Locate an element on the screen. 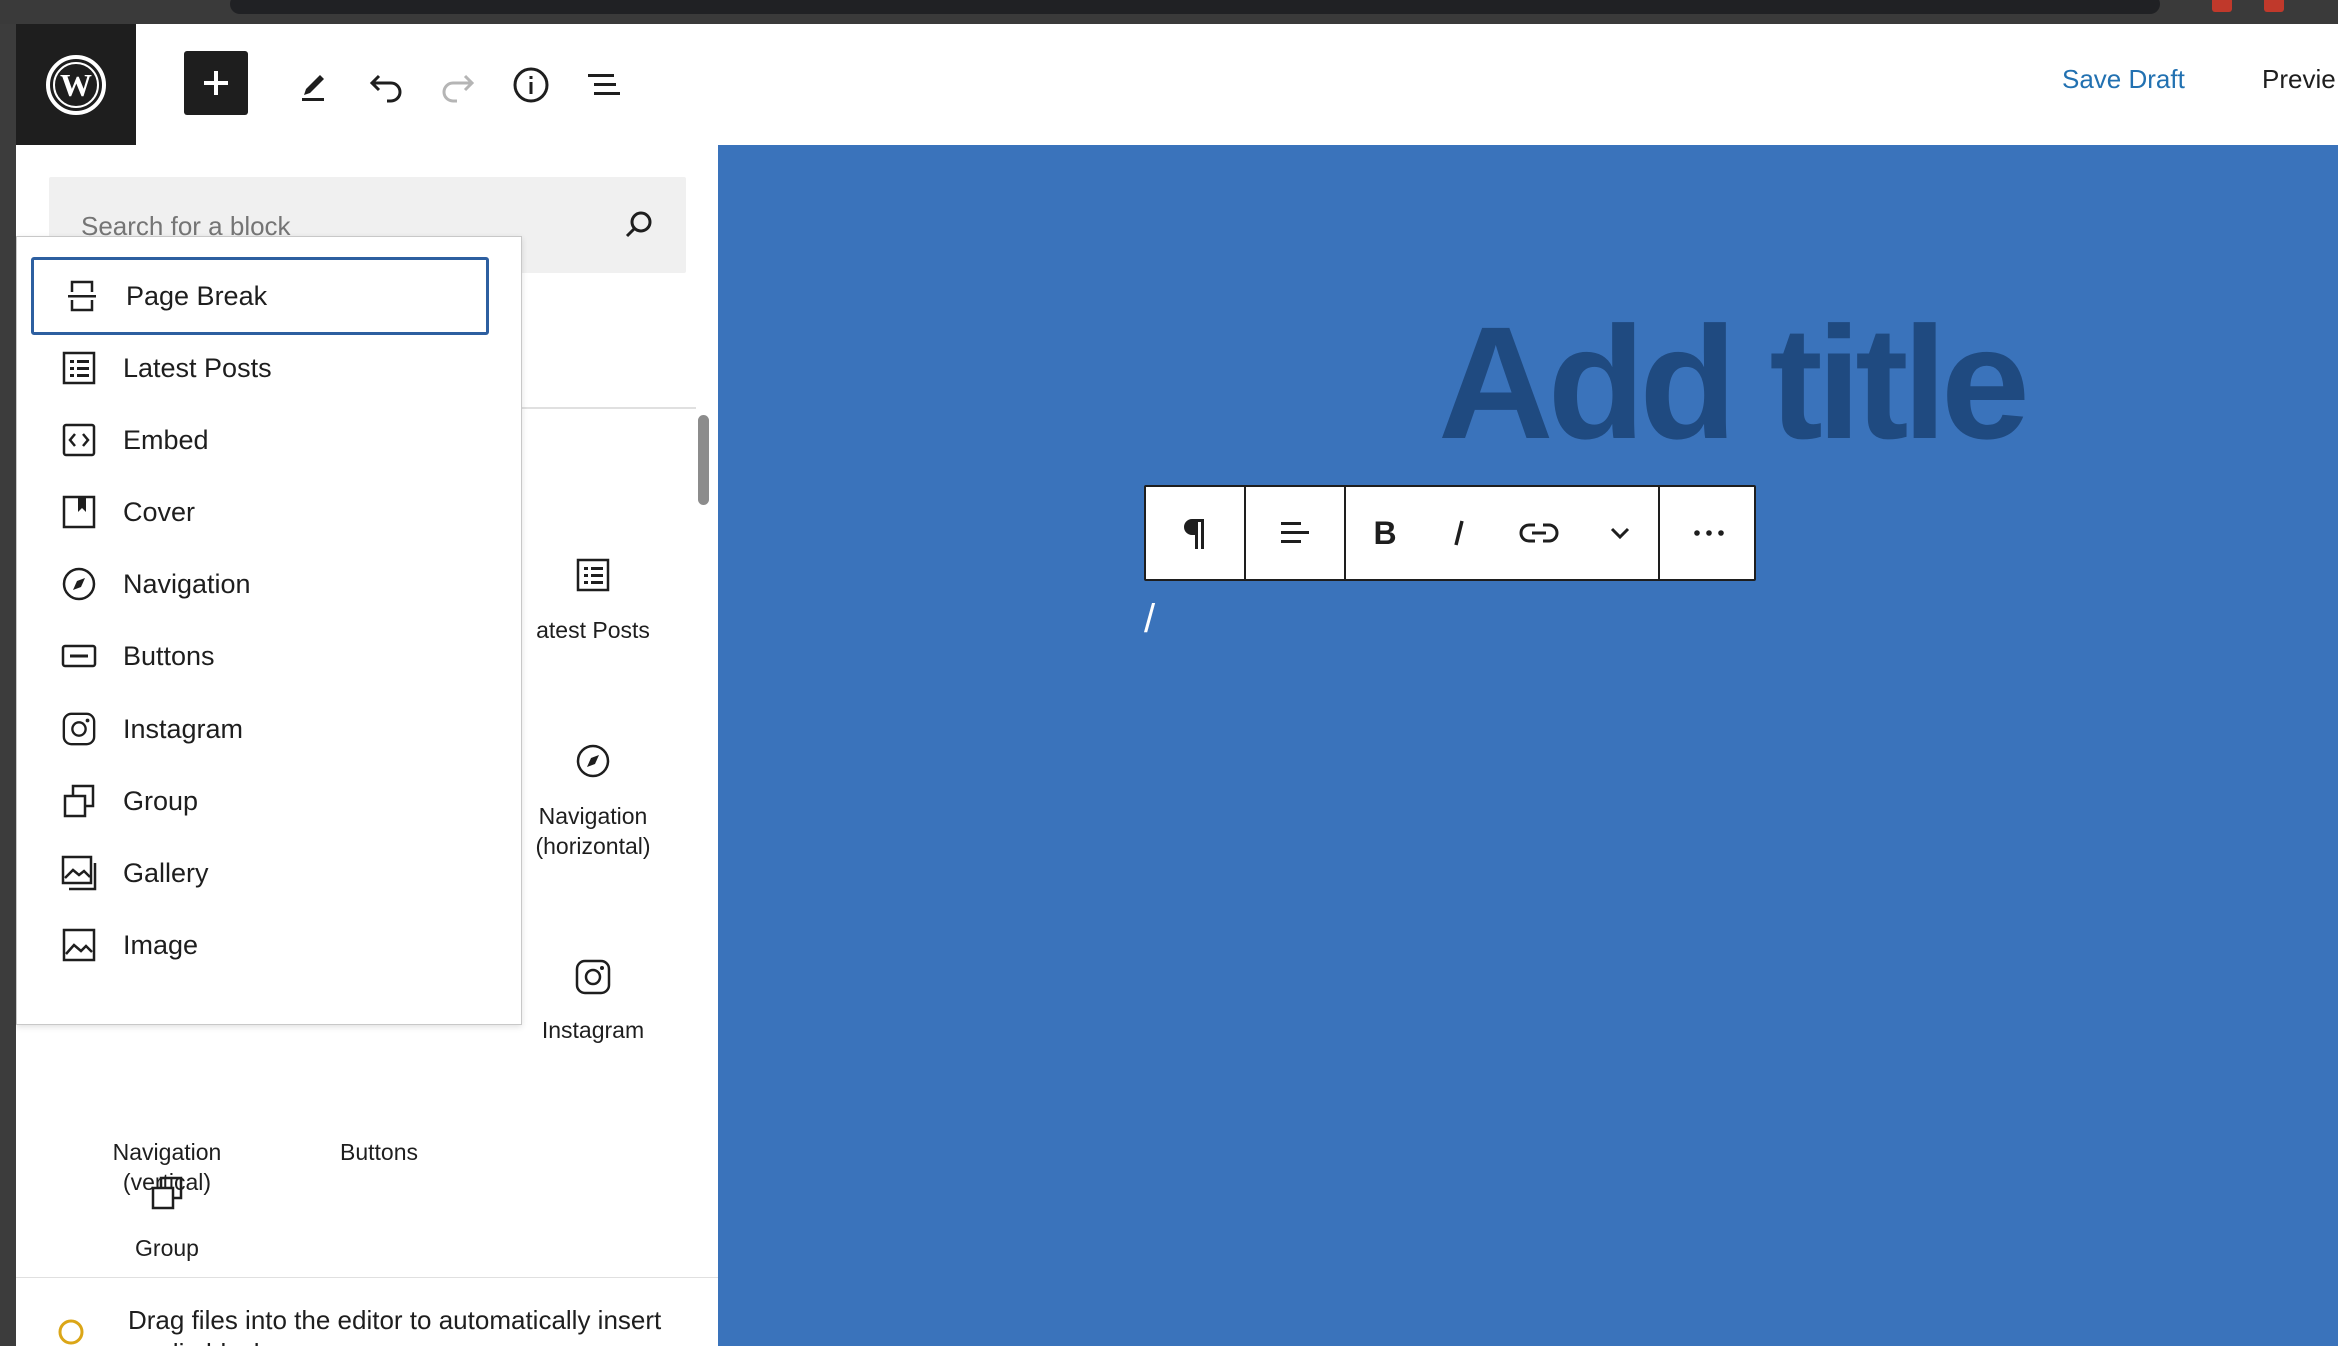  autocomplete-item-buttons: Buttons is located at coordinates (259, 656).